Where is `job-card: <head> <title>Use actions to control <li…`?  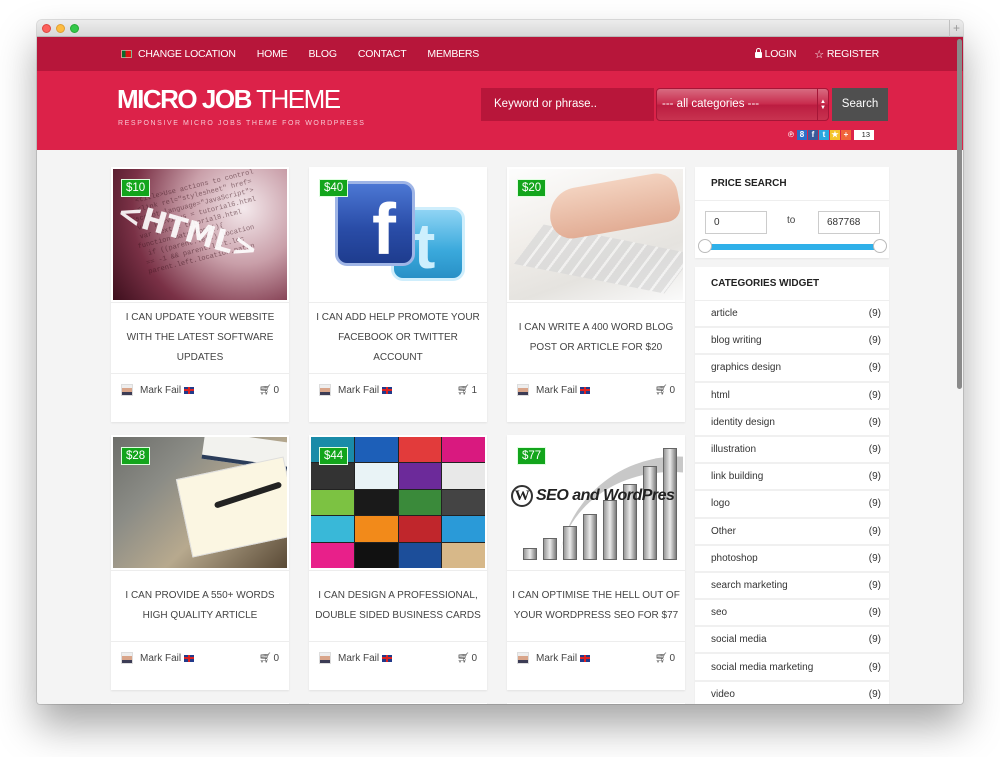
job-card: <head> <title>Use actions to control <li… is located at coordinates (200, 294).